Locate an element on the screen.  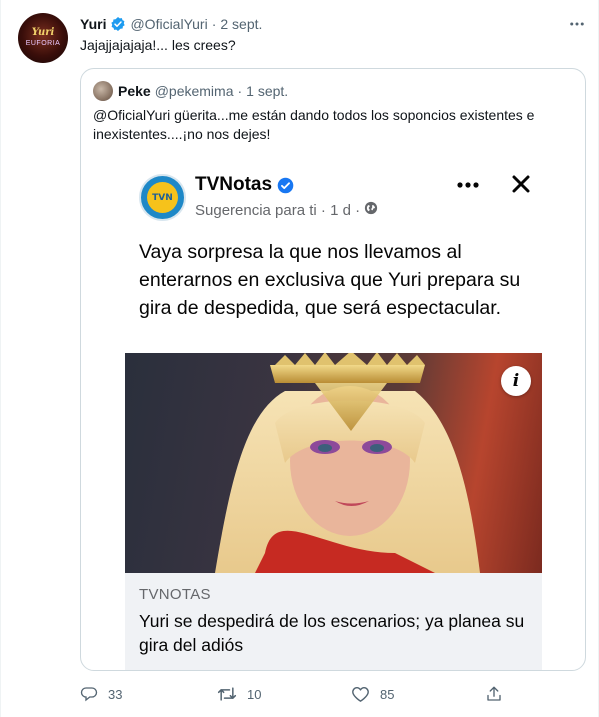
author-avatar: Yuri EUFORIA is located at coordinates (43, 38).